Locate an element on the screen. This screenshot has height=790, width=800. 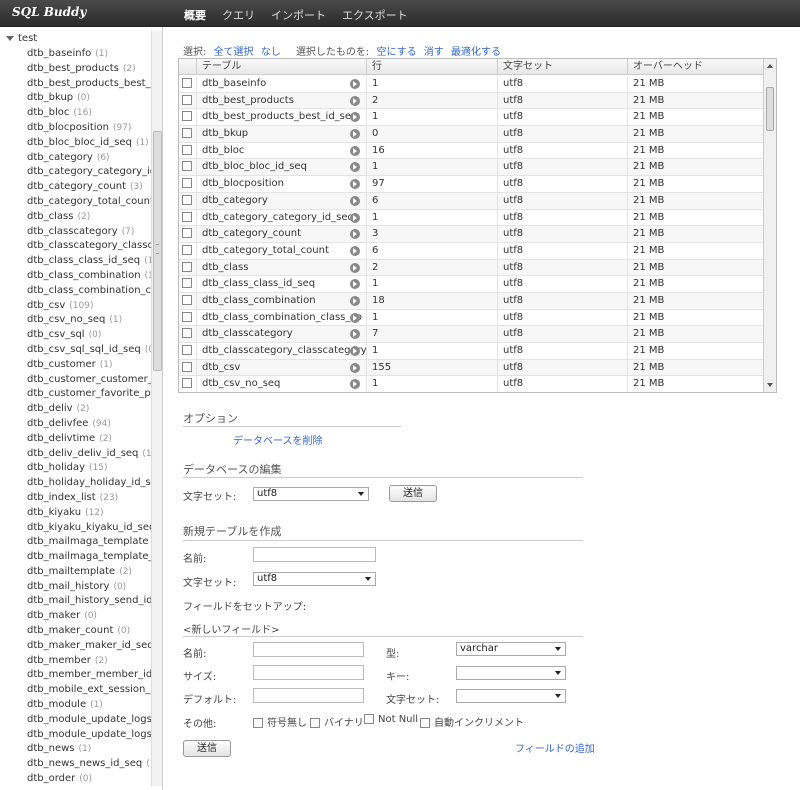
unsigned-box is located at coordinates (258, 723).